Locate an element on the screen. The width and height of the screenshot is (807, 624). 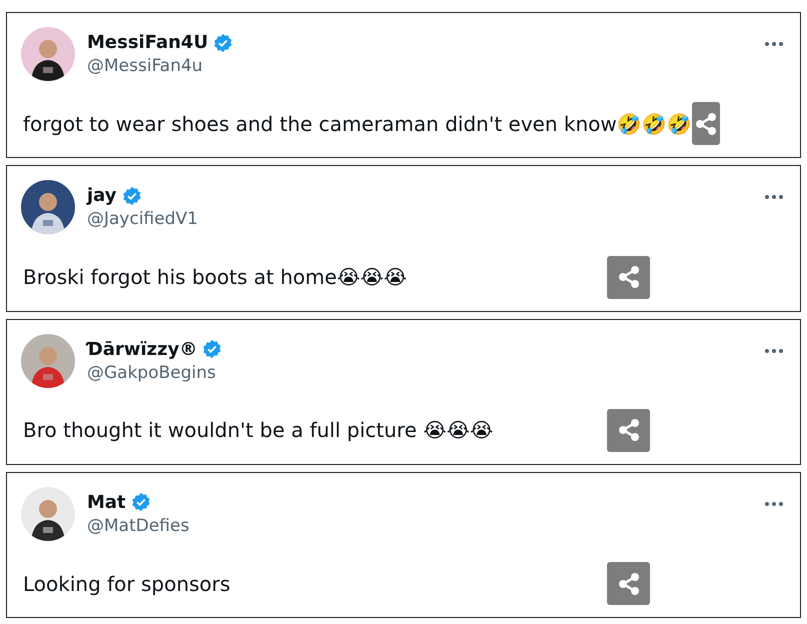
post-text: Bro thought it wouldn't be a full picture 😭😭😭 is located at coordinates (258, 430).